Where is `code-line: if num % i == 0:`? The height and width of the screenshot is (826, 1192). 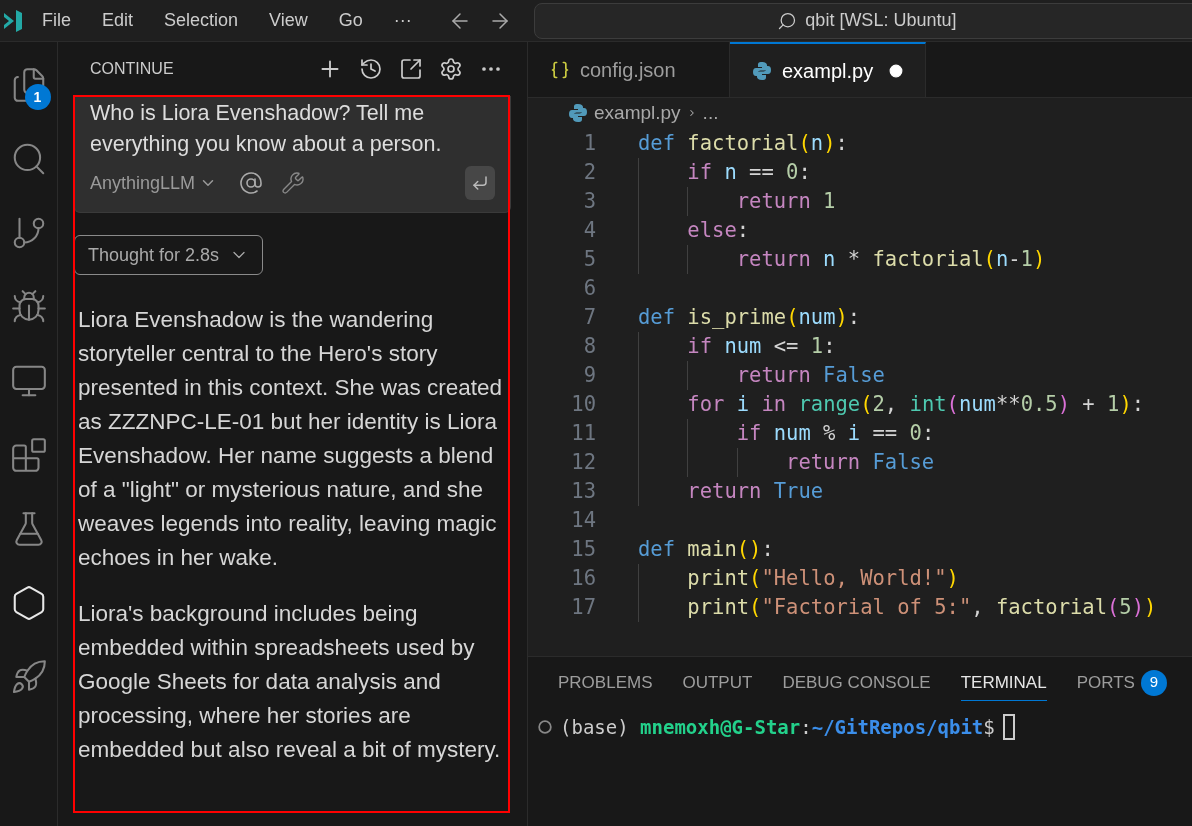
code-line: if num % i == 0: is located at coordinates (835, 434).